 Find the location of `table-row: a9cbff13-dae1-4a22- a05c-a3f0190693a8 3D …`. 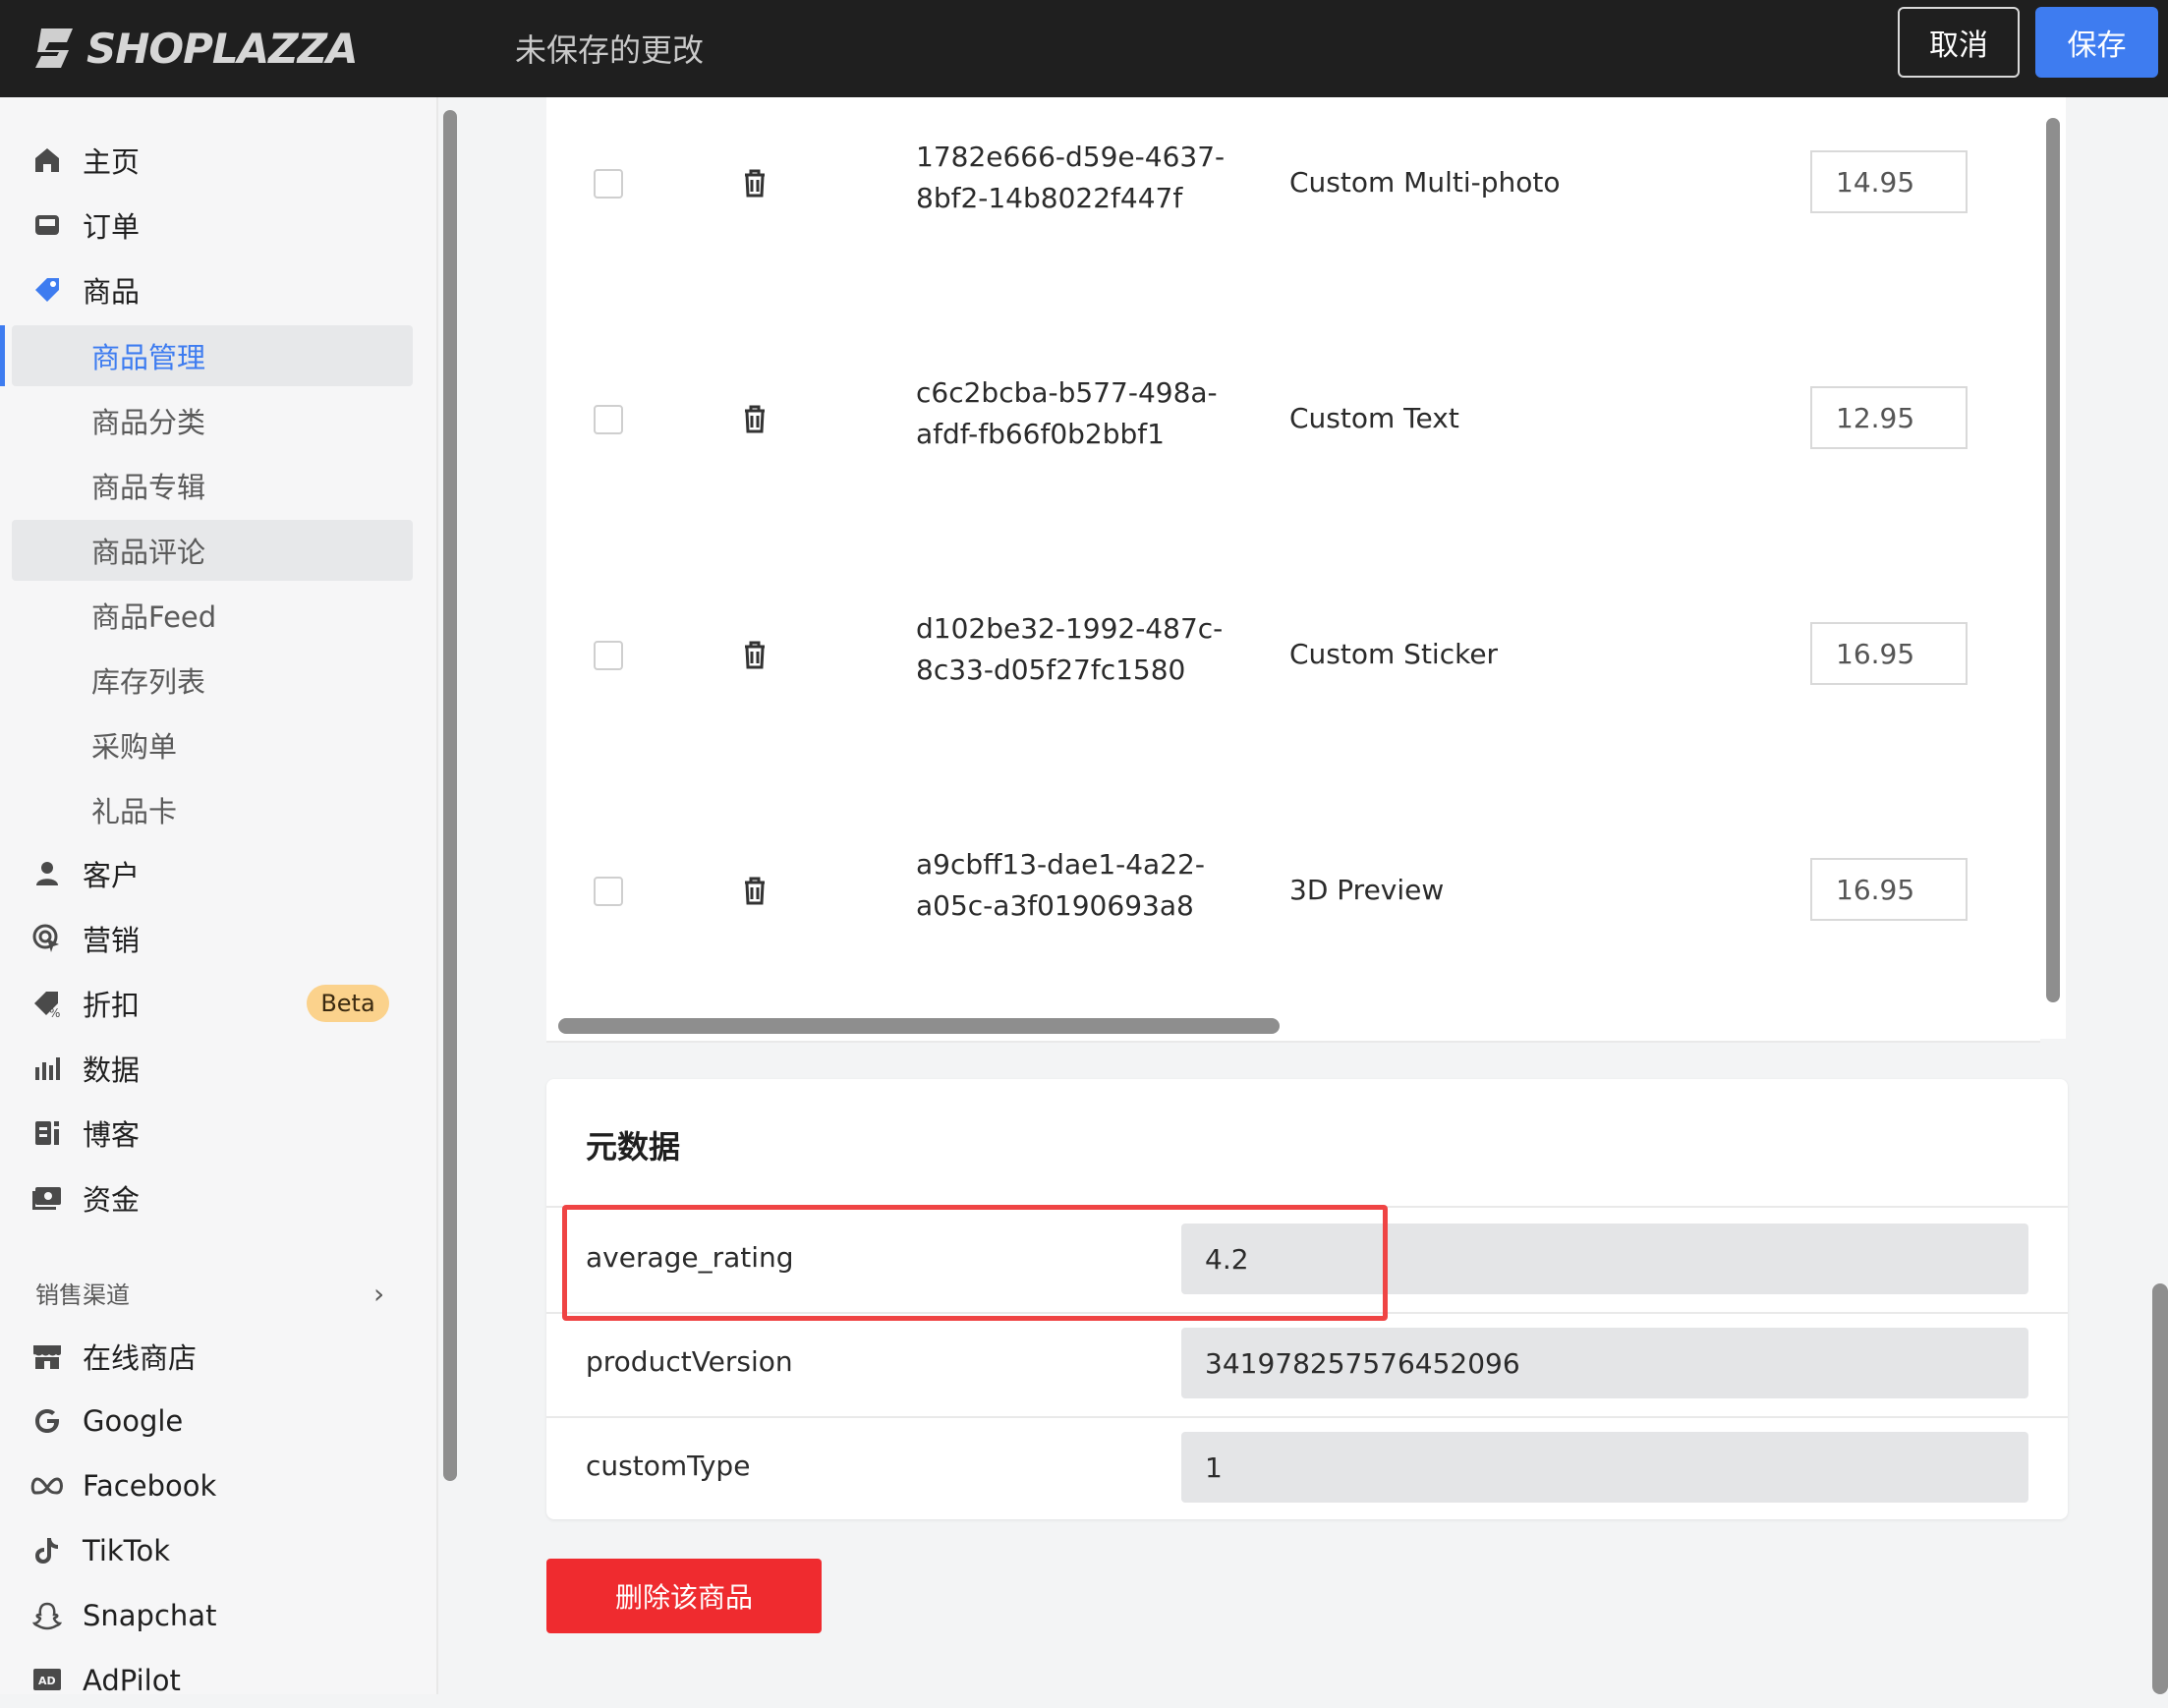

table-row: a9cbff13-dae1-4a22- a05c-a3f0190693a8 3D … is located at coordinates (1293, 924).